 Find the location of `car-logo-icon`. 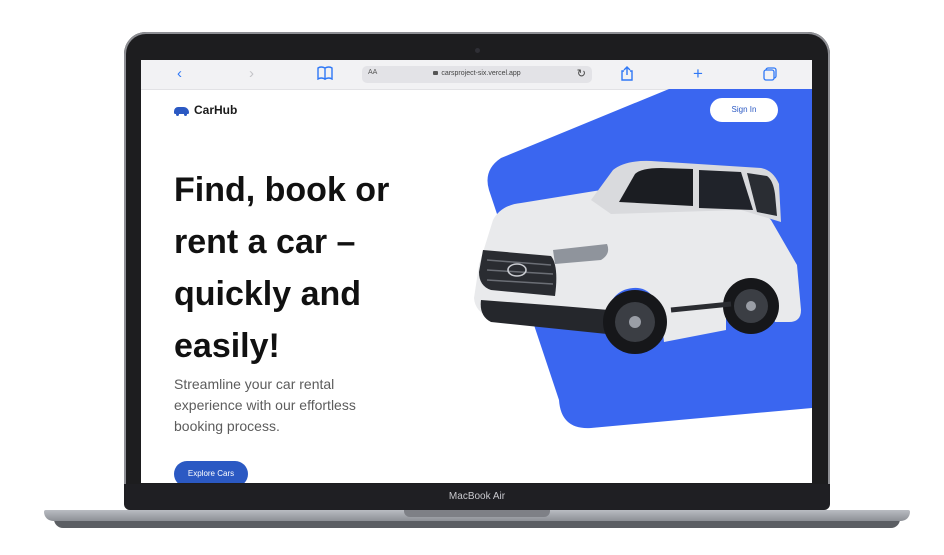

car-logo-icon is located at coordinates (181, 111).